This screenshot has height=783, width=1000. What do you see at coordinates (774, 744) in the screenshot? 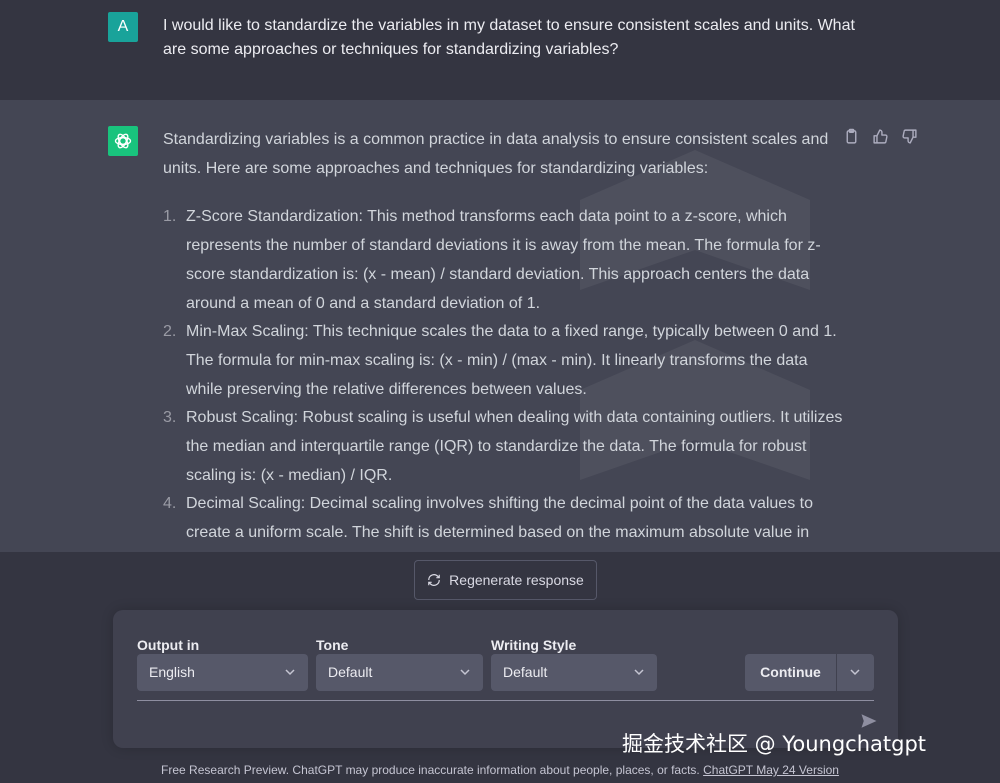
I see `source-watermark-text: 掘金技术社区 @ Youngchatgpt` at bounding box center [774, 744].